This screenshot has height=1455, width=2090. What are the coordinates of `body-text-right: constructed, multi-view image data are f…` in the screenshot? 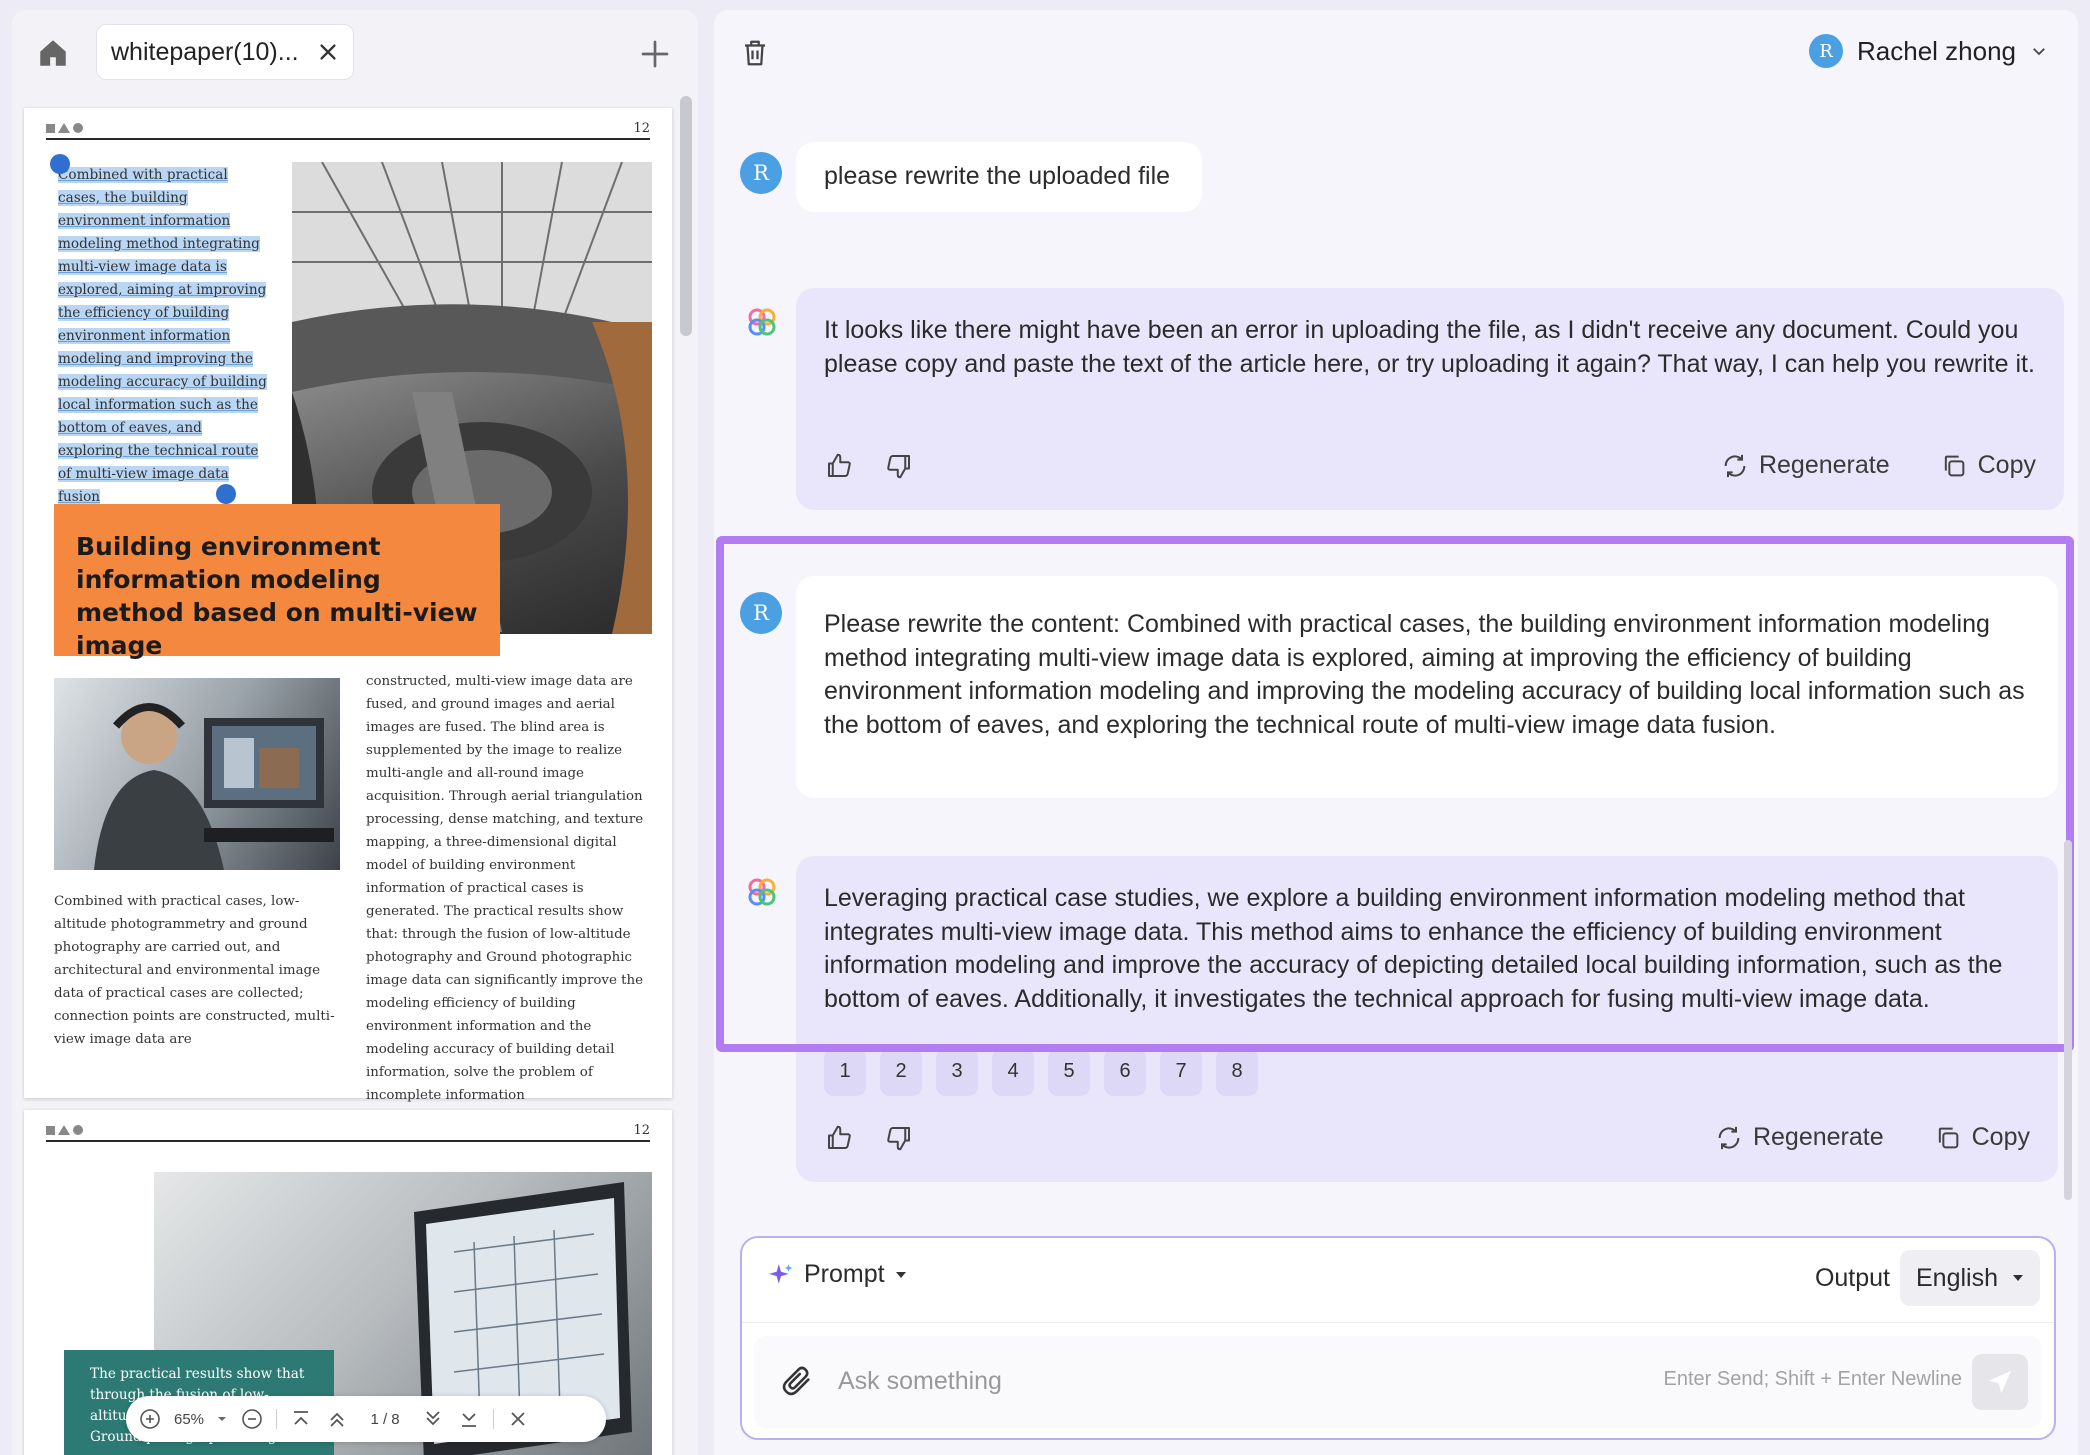 It's located at (509, 888).